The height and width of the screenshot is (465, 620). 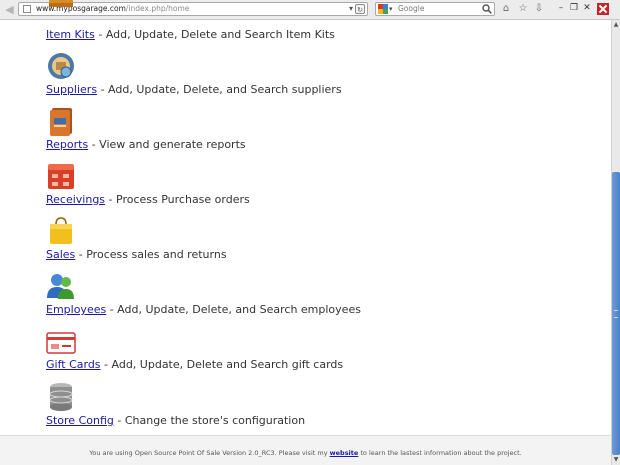 I want to click on reports-link: Reports, so click(x=67, y=144).